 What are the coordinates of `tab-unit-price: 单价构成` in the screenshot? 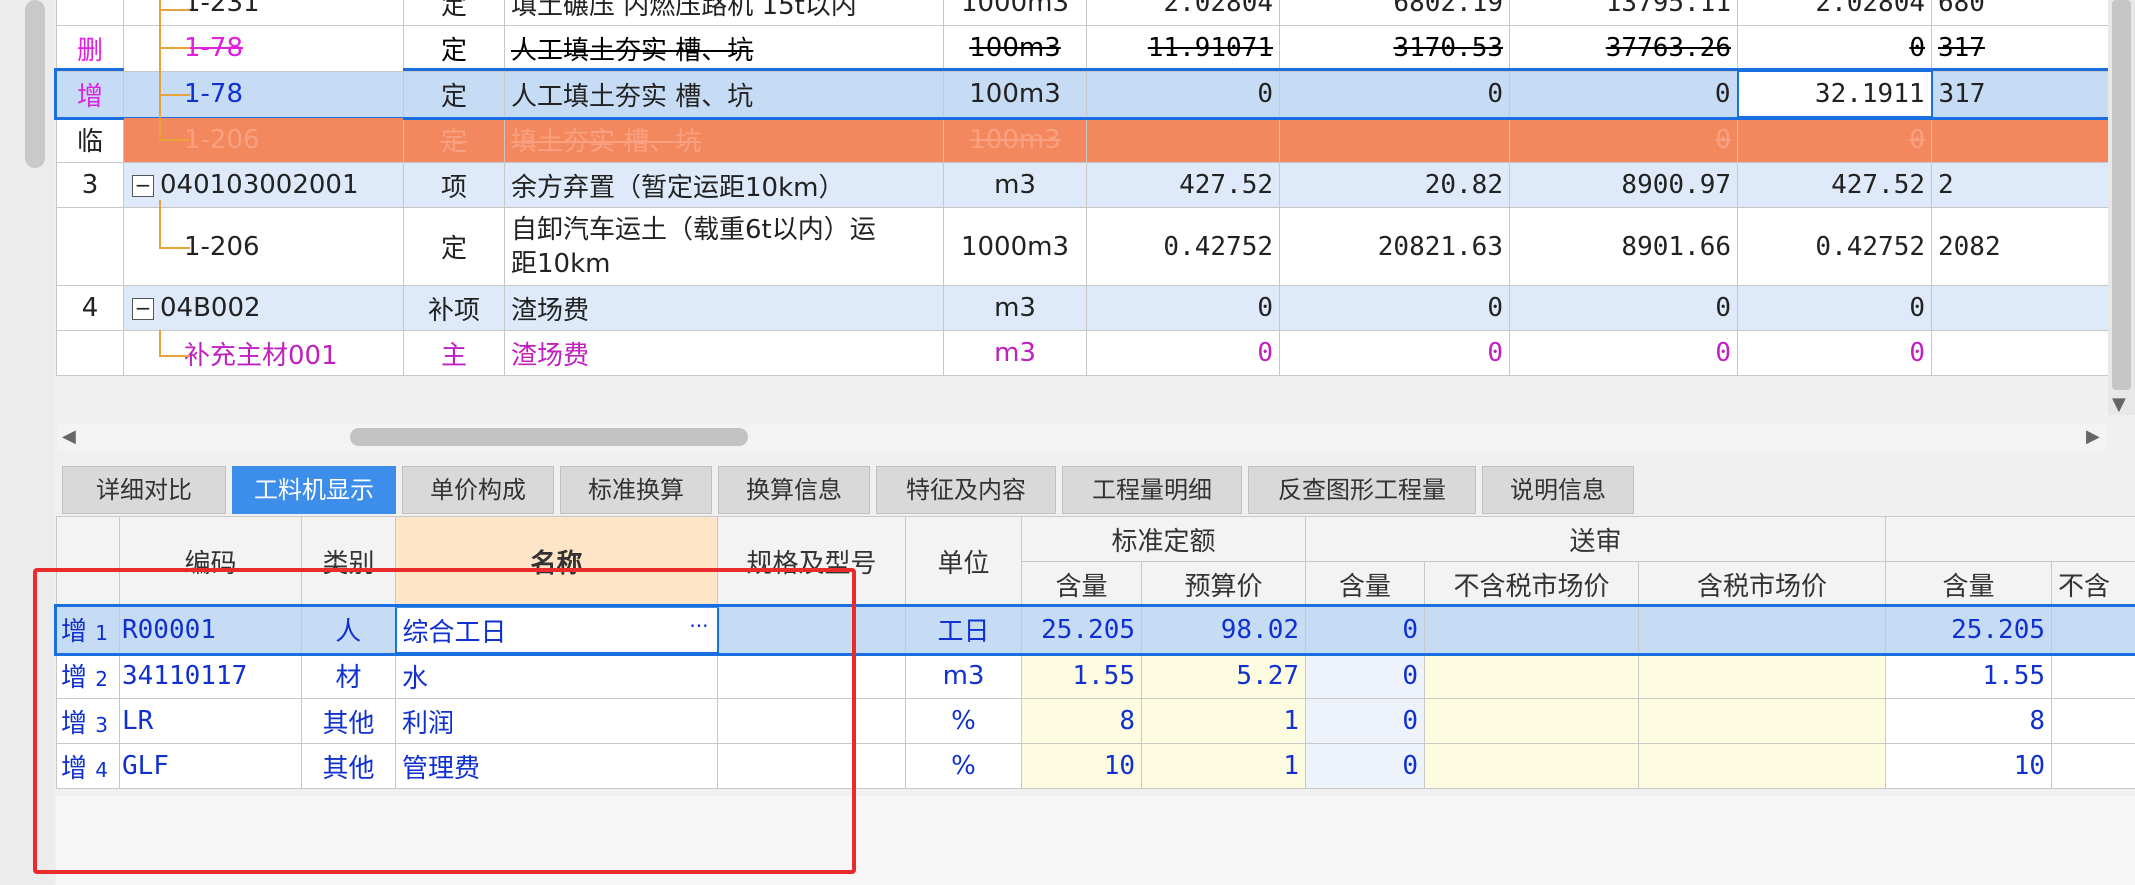 It's located at (478, 490).